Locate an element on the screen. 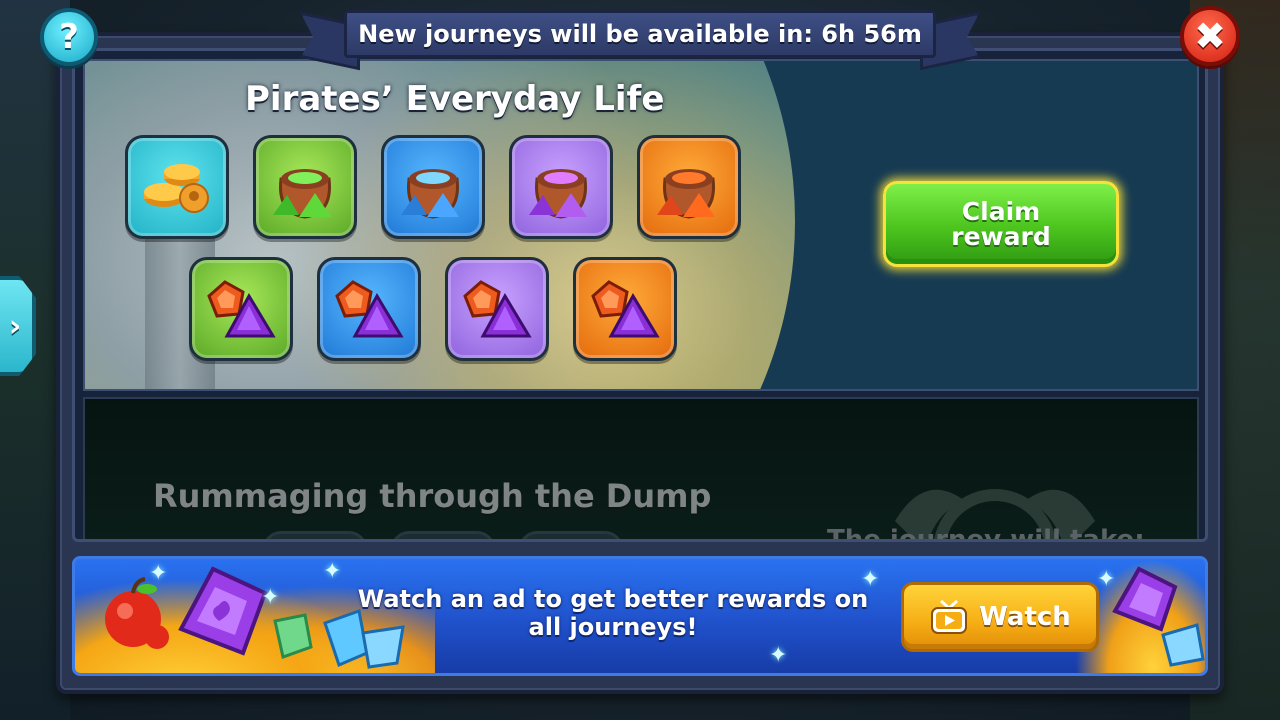  watch-label: Watch is located at coordinates (1025, 617).